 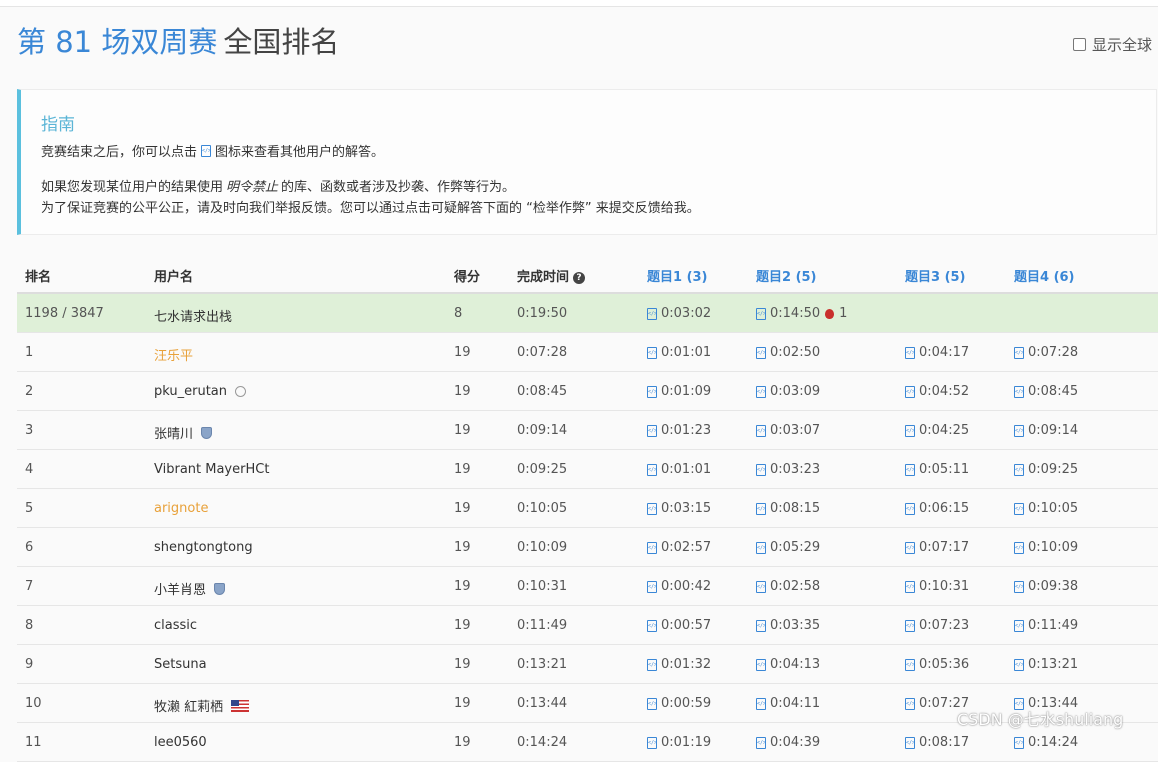 What do you see at coordinates (679, 547) in the screenshot?
I see `row-q1: 0:02:57` at bounding box center [679, 547].